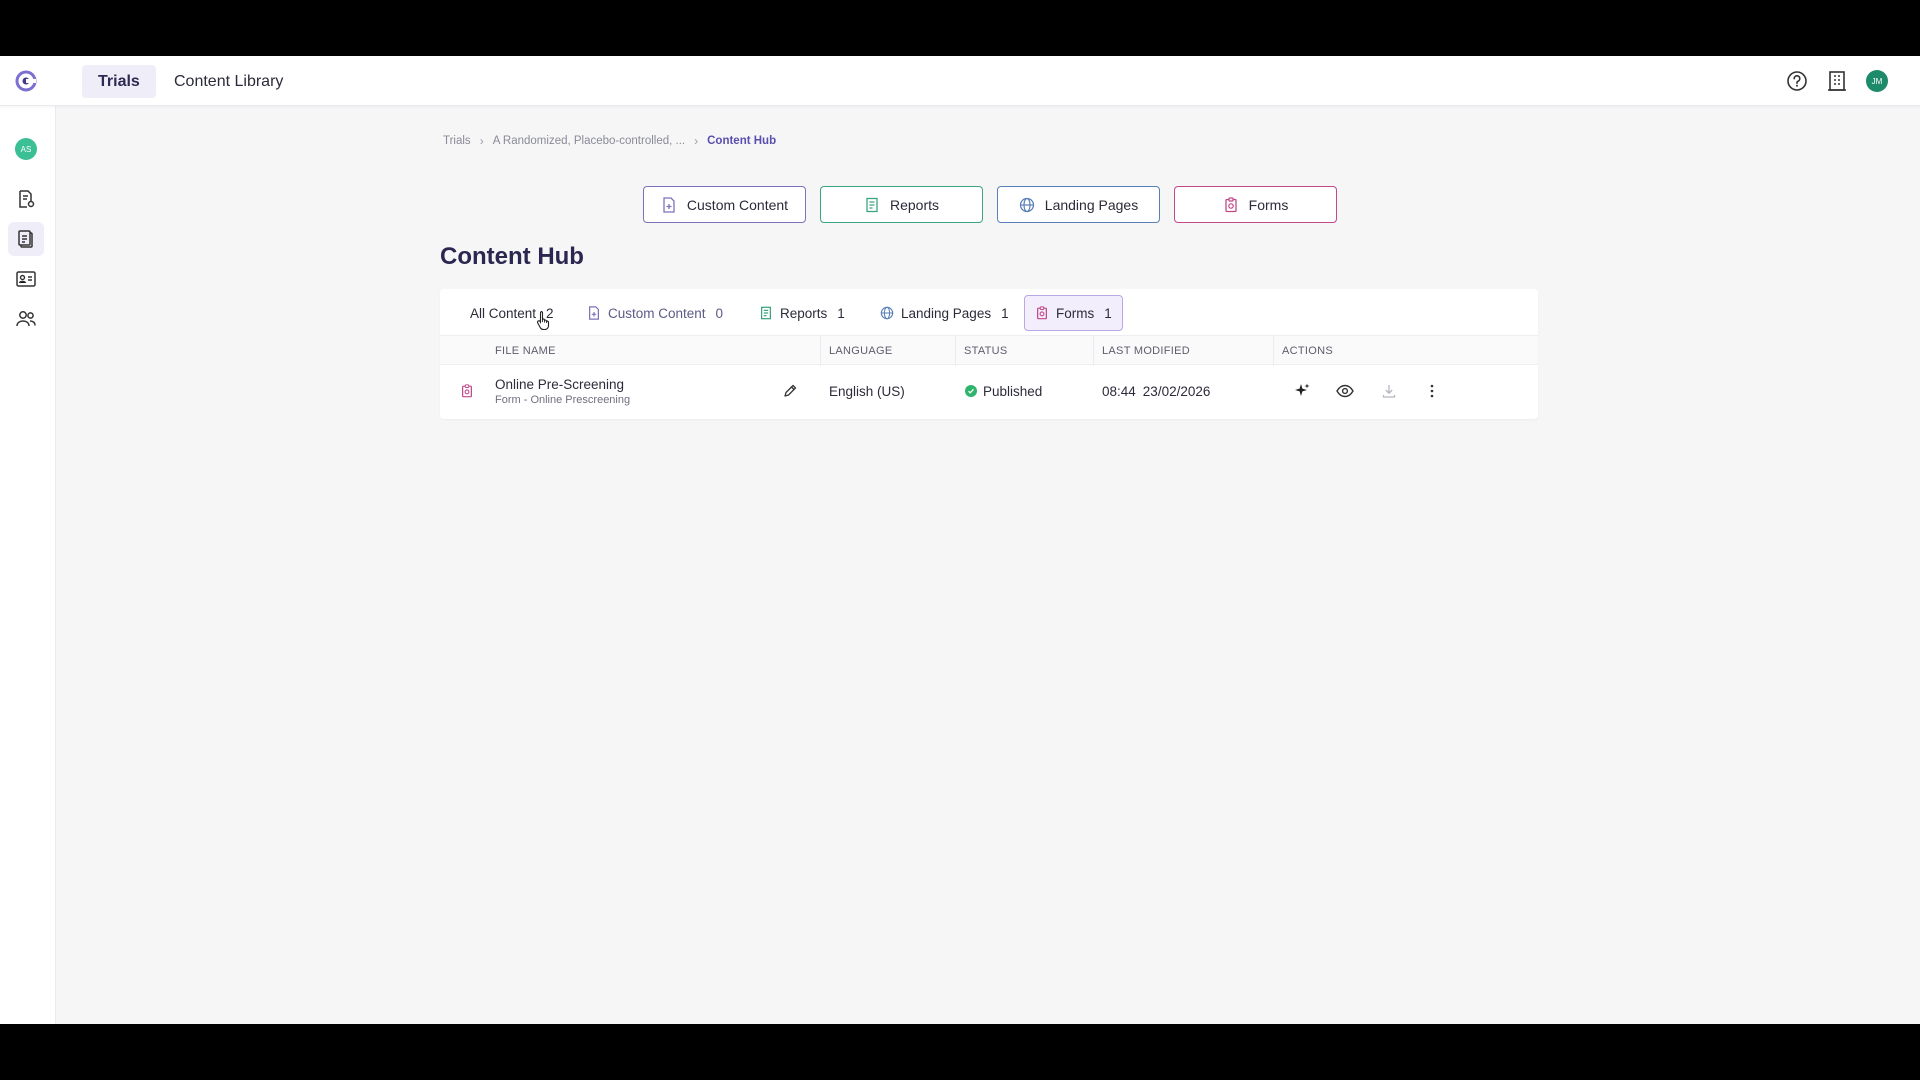 The image size is (1920, 1080). What do you see at coordinates (1389, 391) in the screenshot?
I see `download-icon` at bounding box center [1389, 391].